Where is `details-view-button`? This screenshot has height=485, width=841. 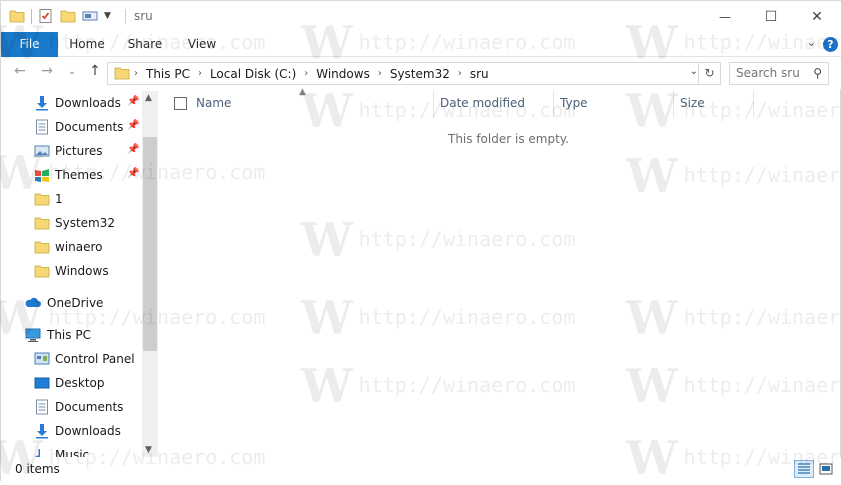 details-view-button is located at coordinates (804, 469).